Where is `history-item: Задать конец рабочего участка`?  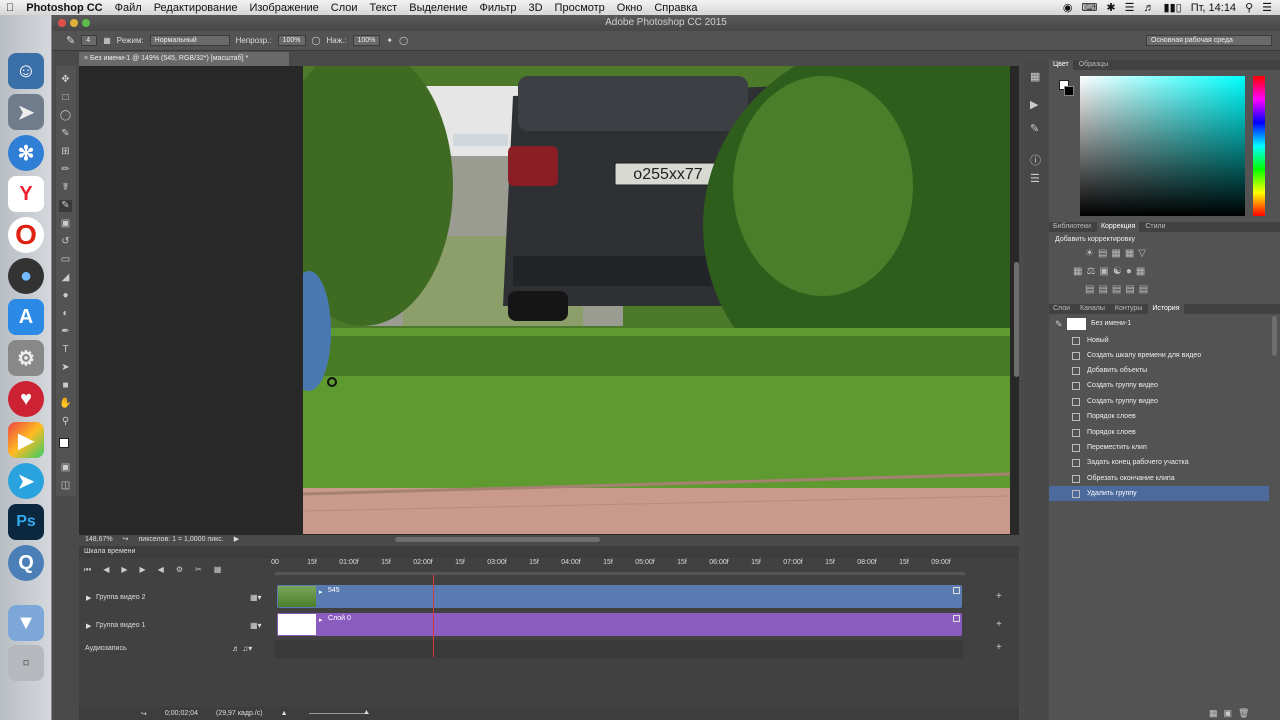
history-item: Задать конец рабочего участка is located at coordinates (1159, 462).